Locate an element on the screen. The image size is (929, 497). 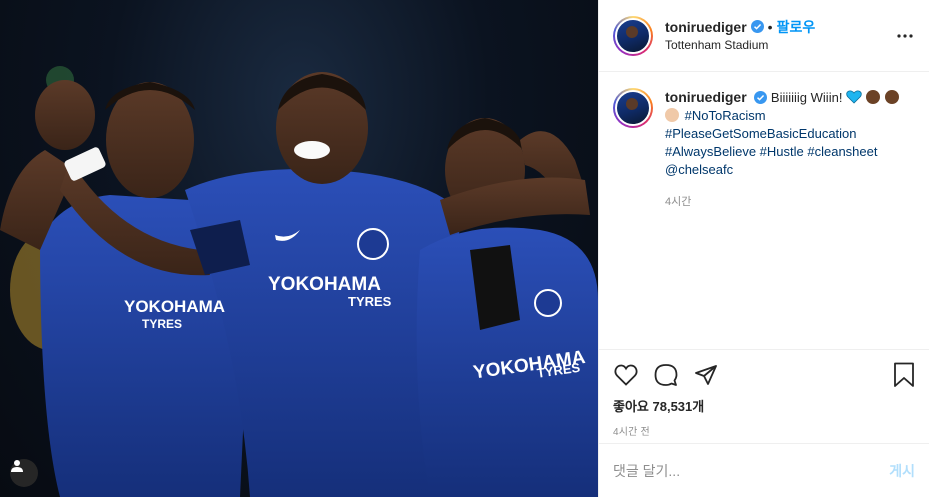
caption-body: Biiiiiiig Wiiin! is located at coordinates (806, 97).